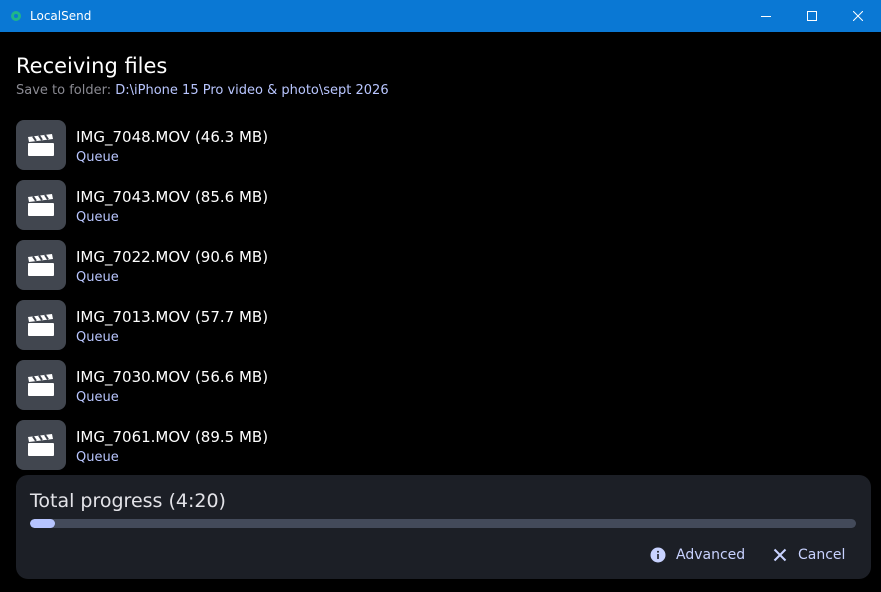 The image size is (881, 592). What do you see at coordinates (440, 16) in the screenshot?
I see `title-bar: LocalSend` at bounding box center [440, 16].